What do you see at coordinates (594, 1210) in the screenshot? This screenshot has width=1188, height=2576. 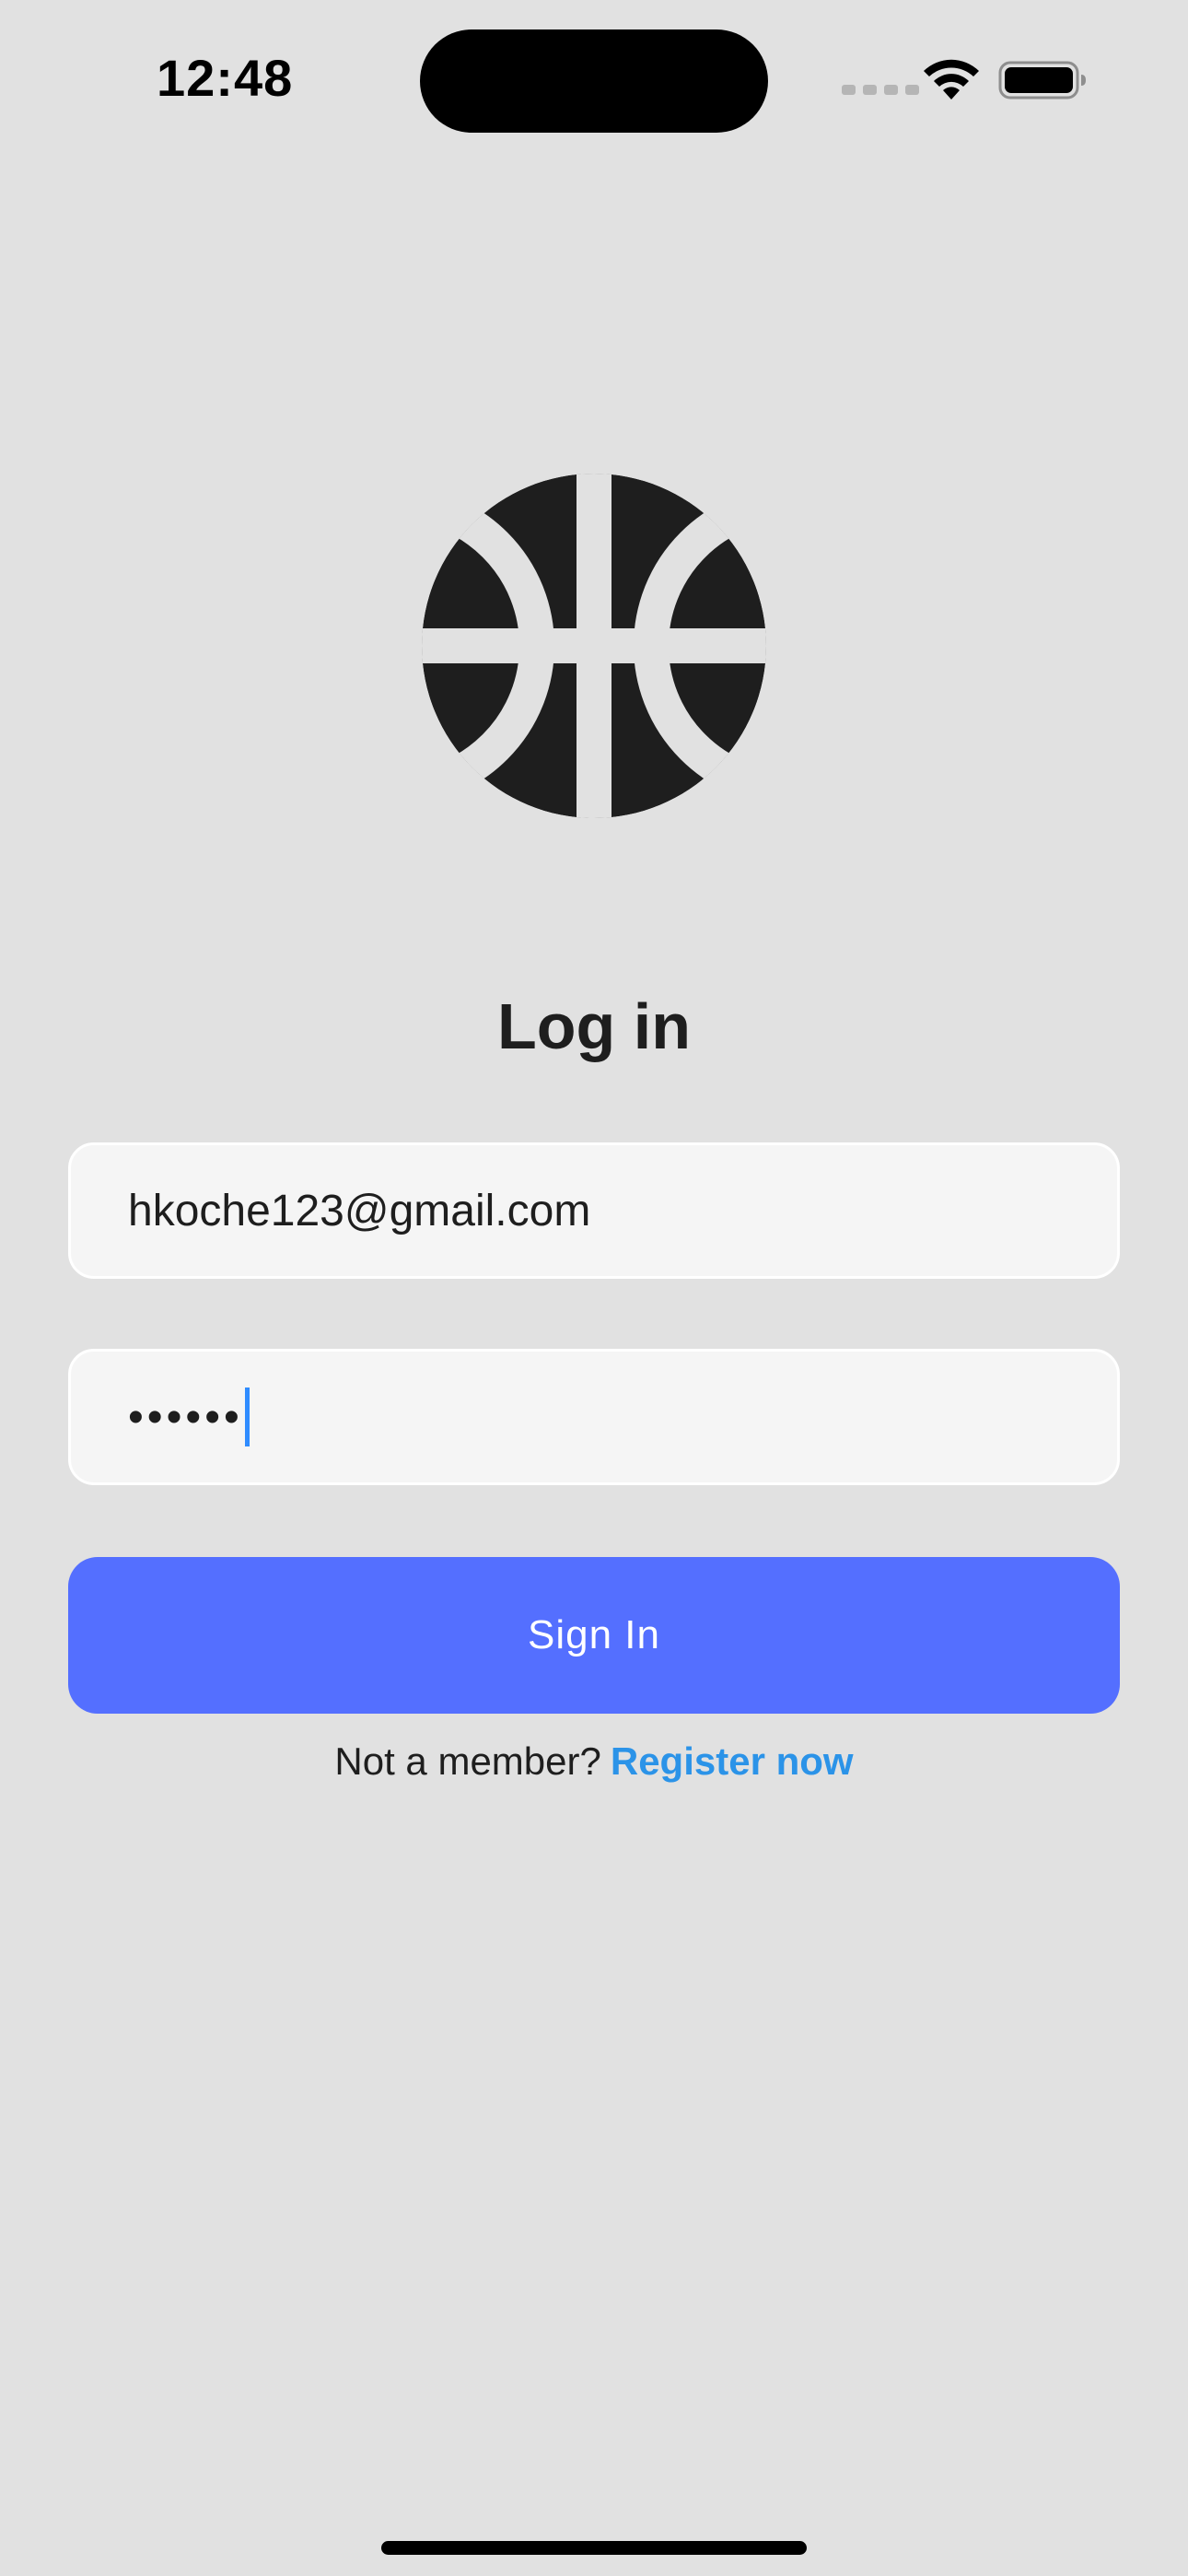 I see `email-field: hkoche123@gmail.com` at bounding box center [594, 1210].